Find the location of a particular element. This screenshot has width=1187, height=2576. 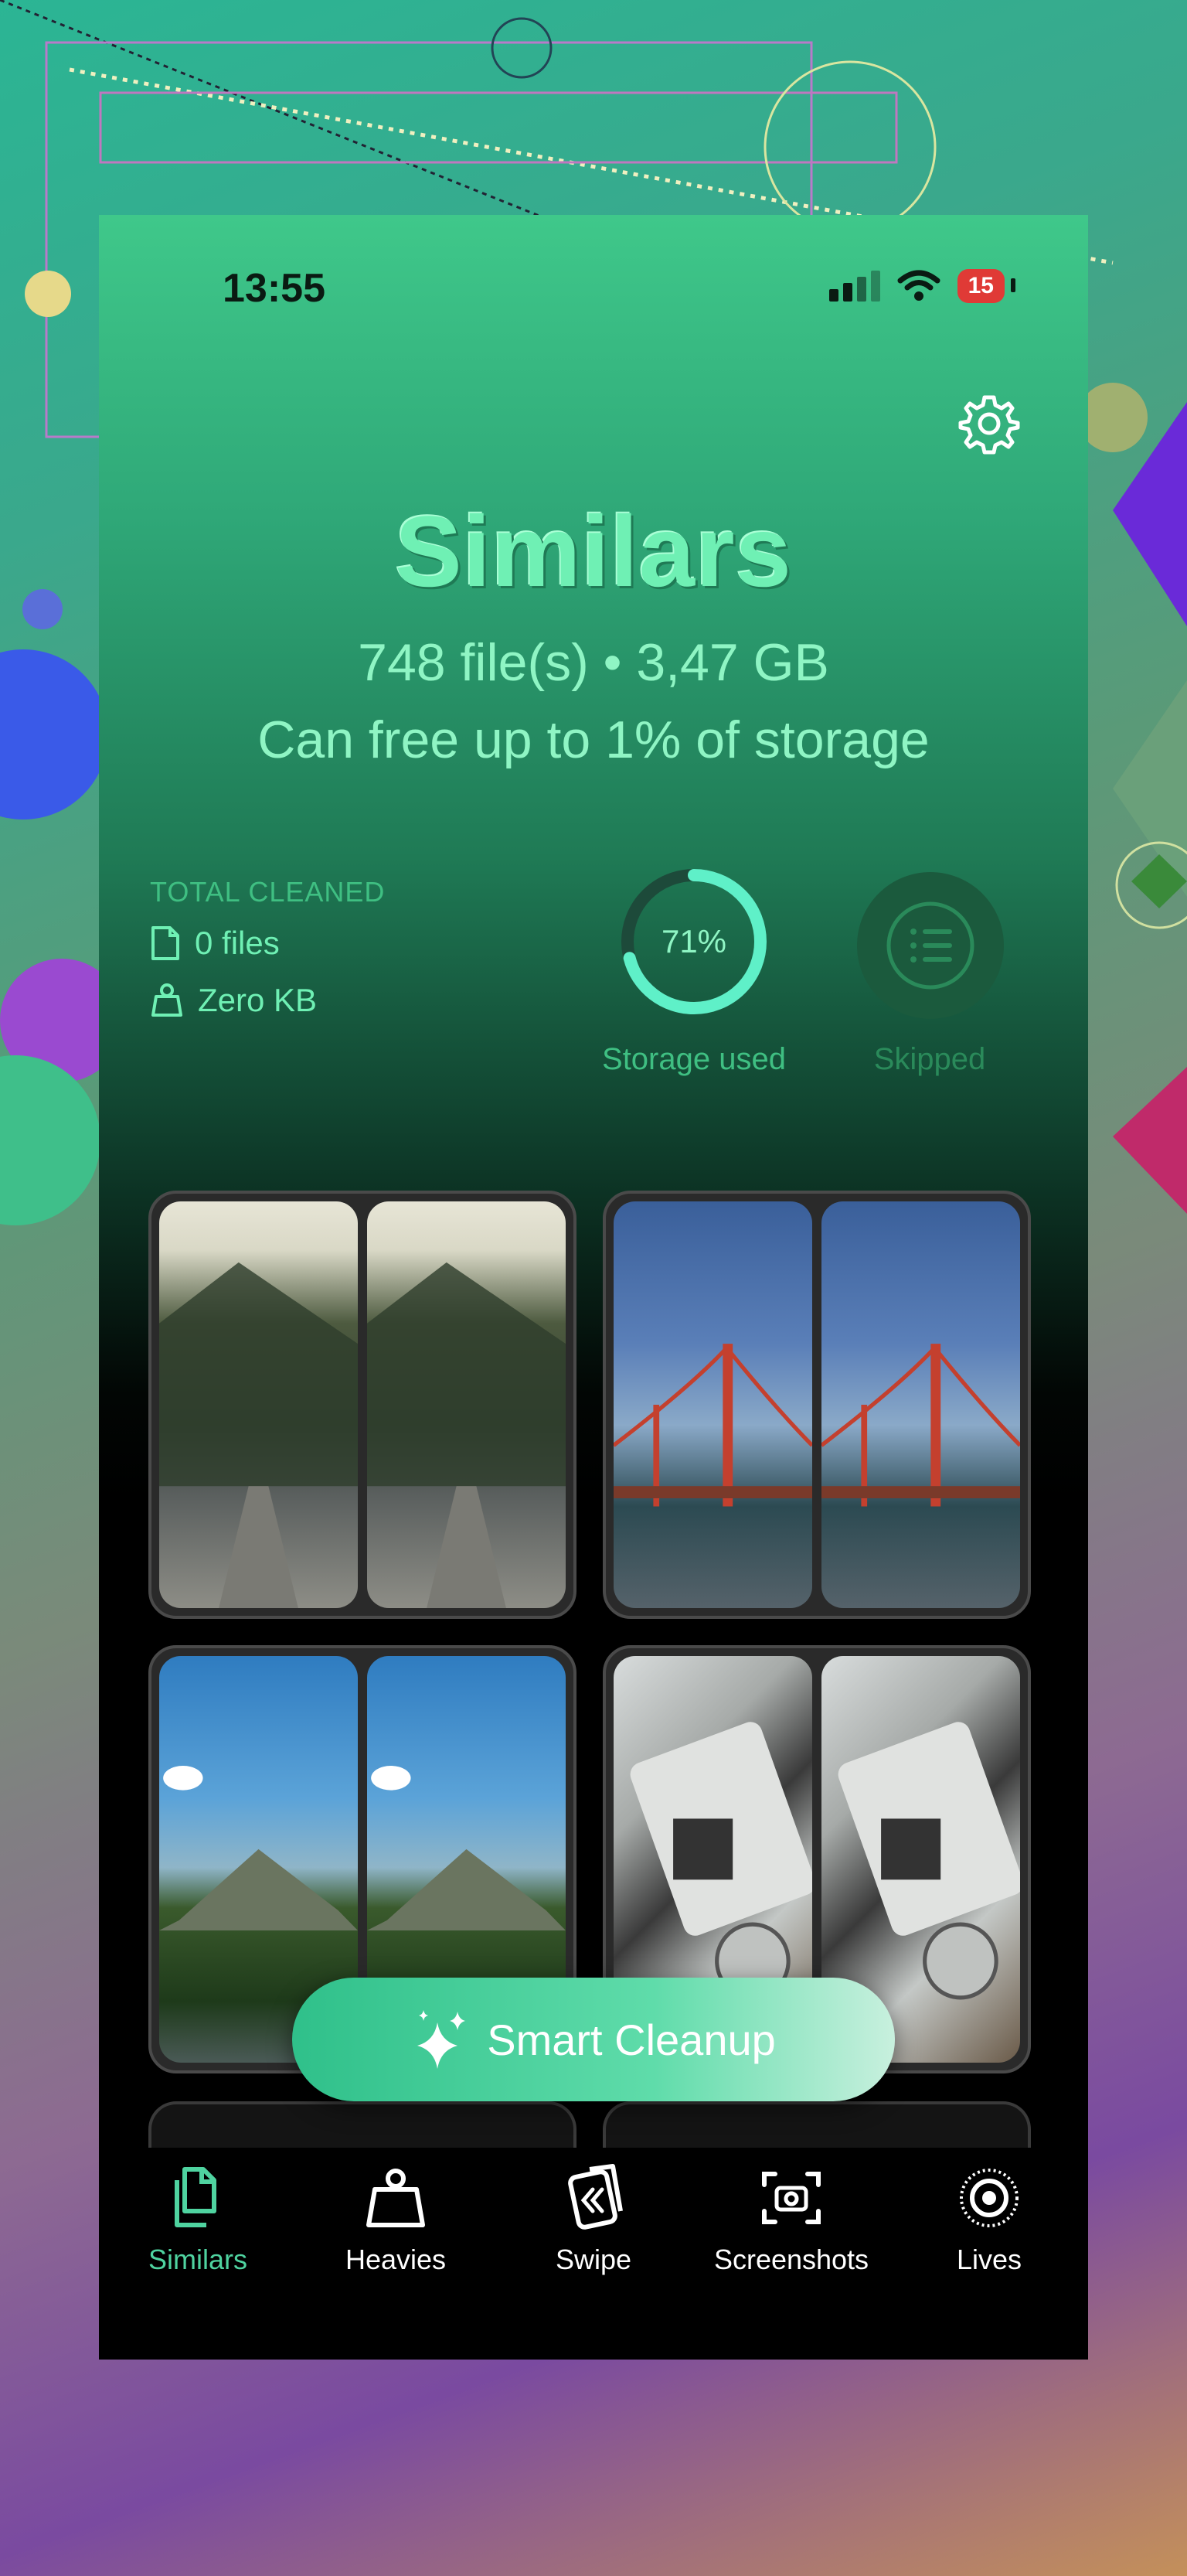

skipped-label: Skipped is located at coordinates (929, 1059).